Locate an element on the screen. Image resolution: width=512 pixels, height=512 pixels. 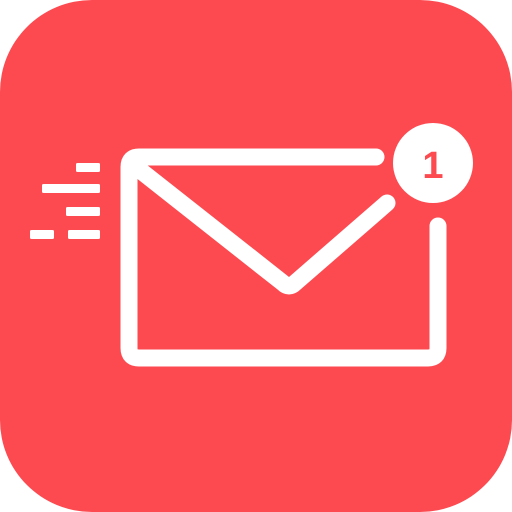
notification-count: 1 is located at coordinates (432, 166).